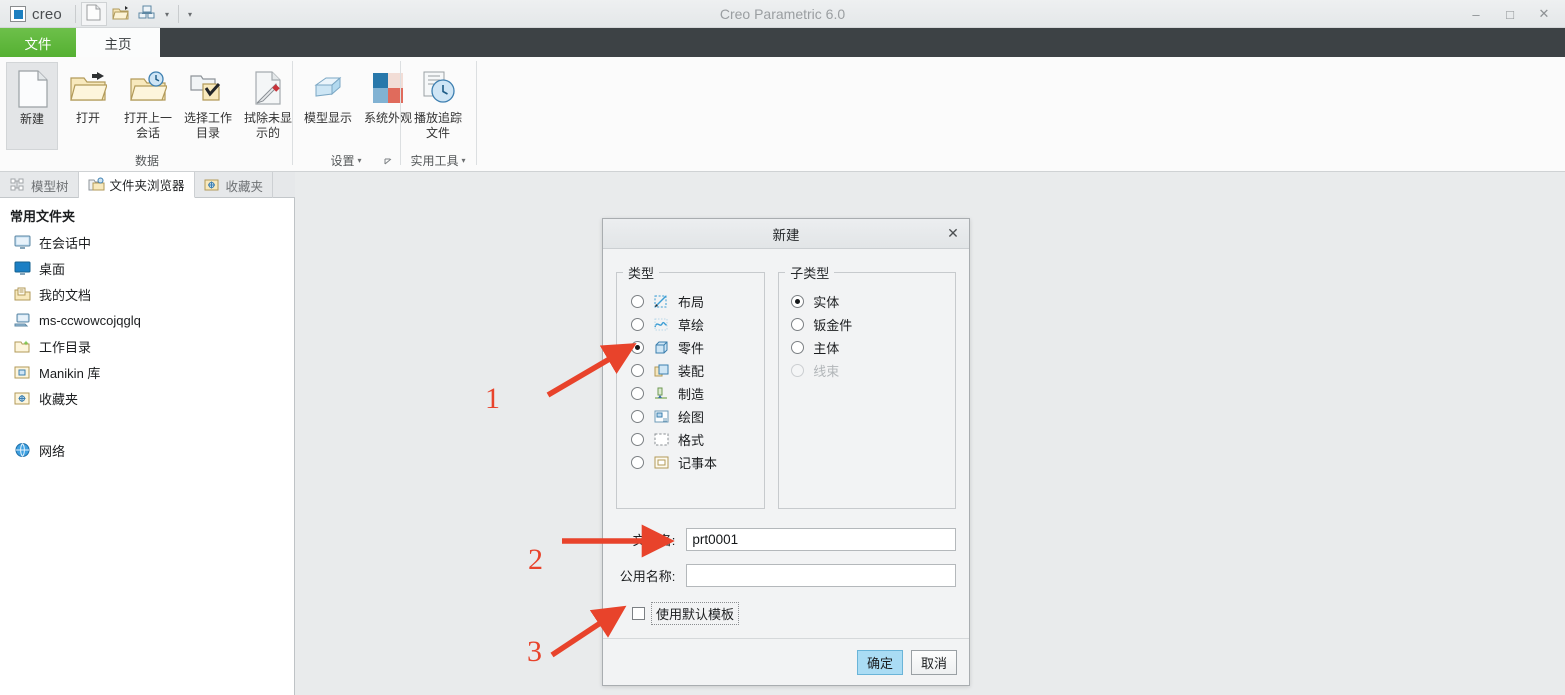 The height and width of the screenshot is (695, 1565). Describe the element at coordinates (867, 347) in the screenshot. I see `radio-subtype-body: 主体` at that location.